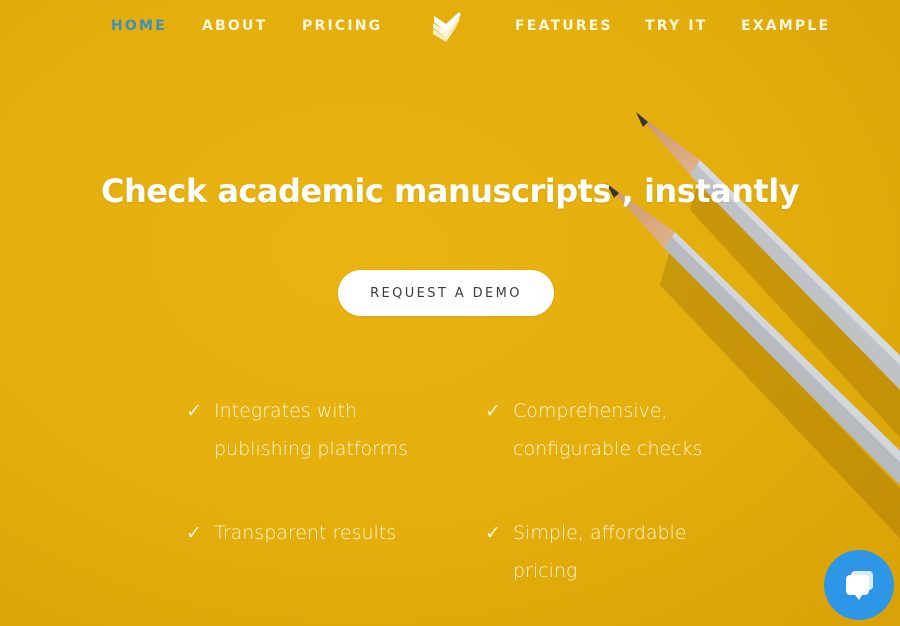 The width and height of the screenshot is (900, 626). What do you see at coordinates (590, 411) in the screenshot?
I see `feature-line: Comprehensive,` at bounding box center [590, 411].